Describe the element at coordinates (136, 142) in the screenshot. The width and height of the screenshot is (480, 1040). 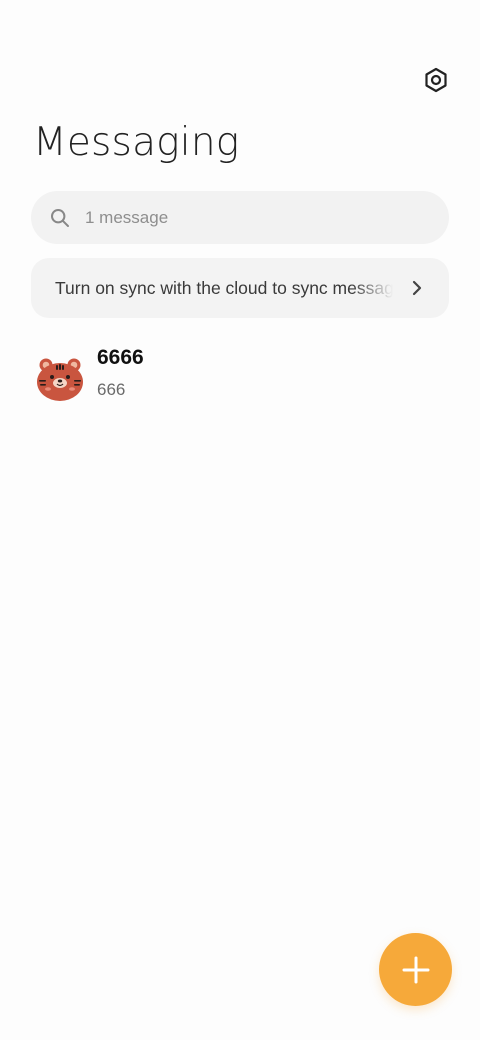
I see `page-title: Messaging` at that location.